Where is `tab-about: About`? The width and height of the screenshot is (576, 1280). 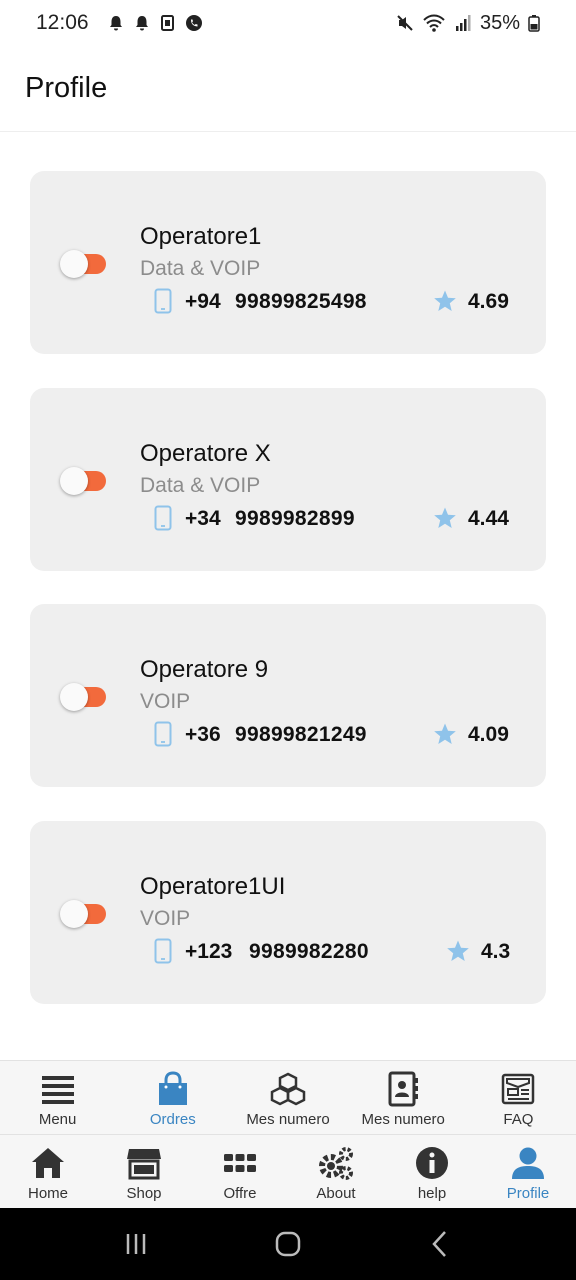 tab-about: About is located at coordinates (336, 1171).